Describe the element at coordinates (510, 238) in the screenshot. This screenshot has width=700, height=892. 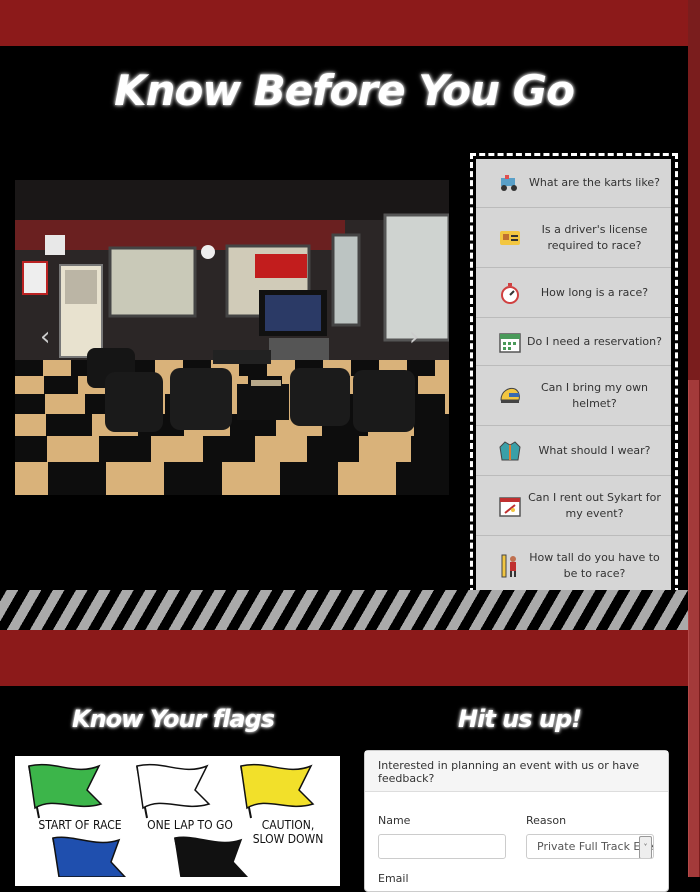
I see `license-icon` at that location.